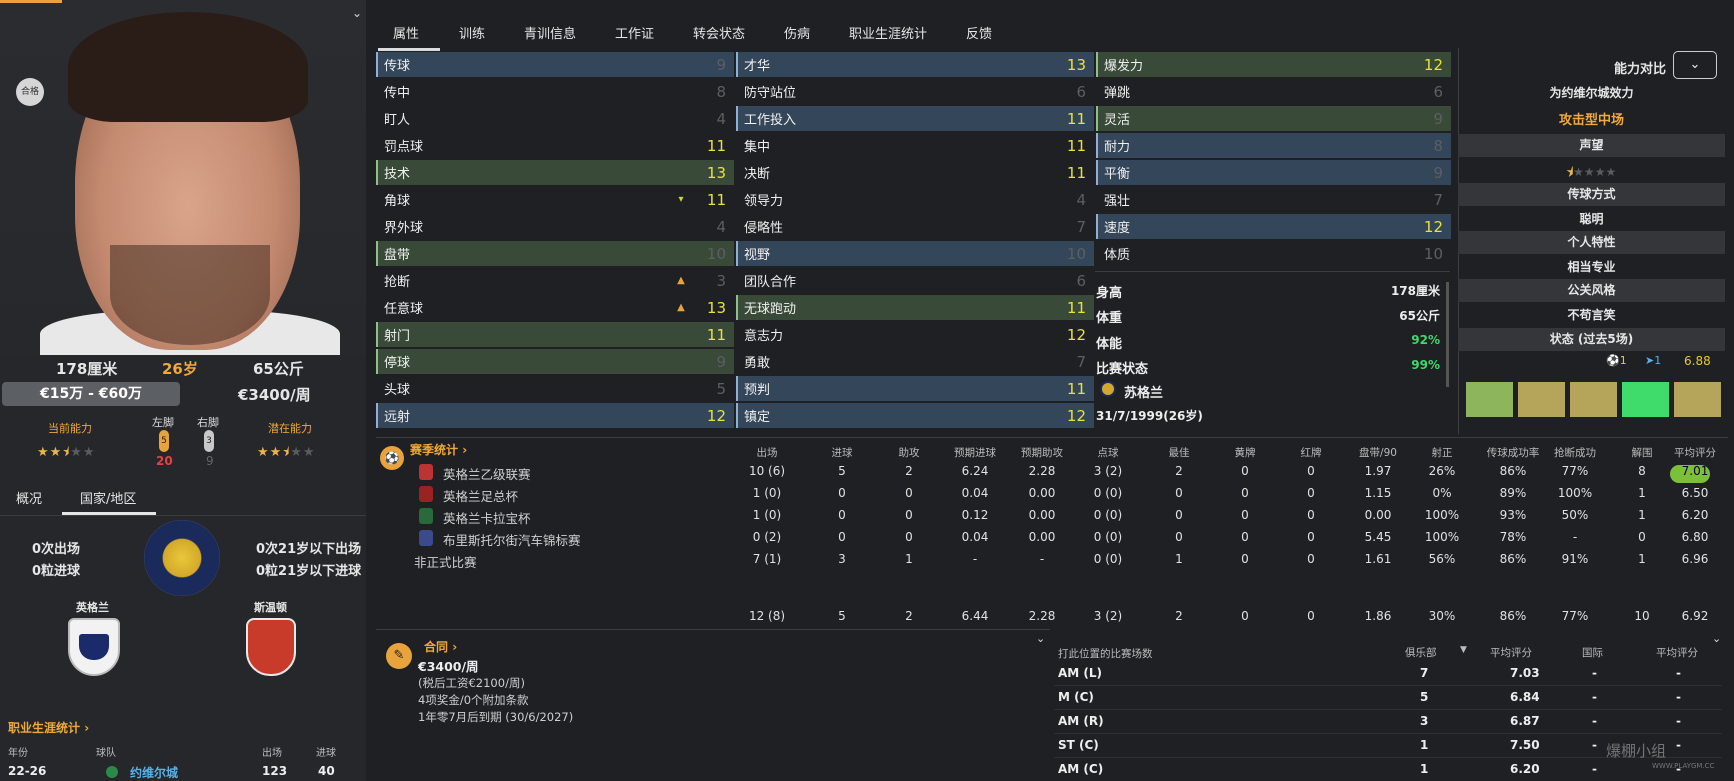 This screenshot has width=1734, height=781. I want to click on physical-row: 弹跳 6, so click(1273, 91).